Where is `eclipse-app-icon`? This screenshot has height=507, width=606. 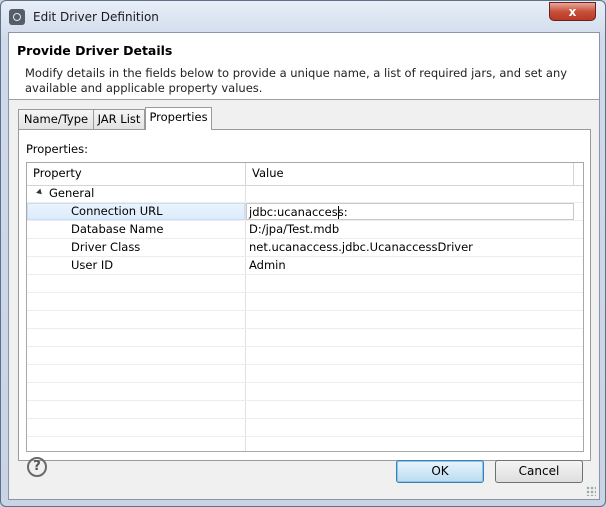
eclipse-app-icon is located at coordinates (17, 17).